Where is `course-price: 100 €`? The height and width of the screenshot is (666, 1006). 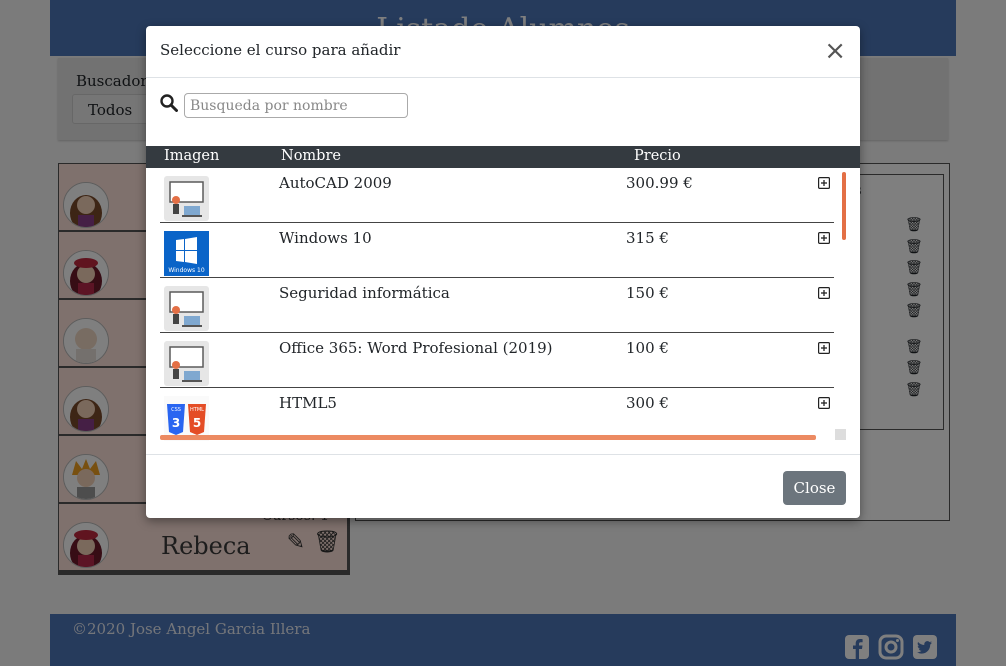
course-price: 100 € is located at coordinates (647, 348).